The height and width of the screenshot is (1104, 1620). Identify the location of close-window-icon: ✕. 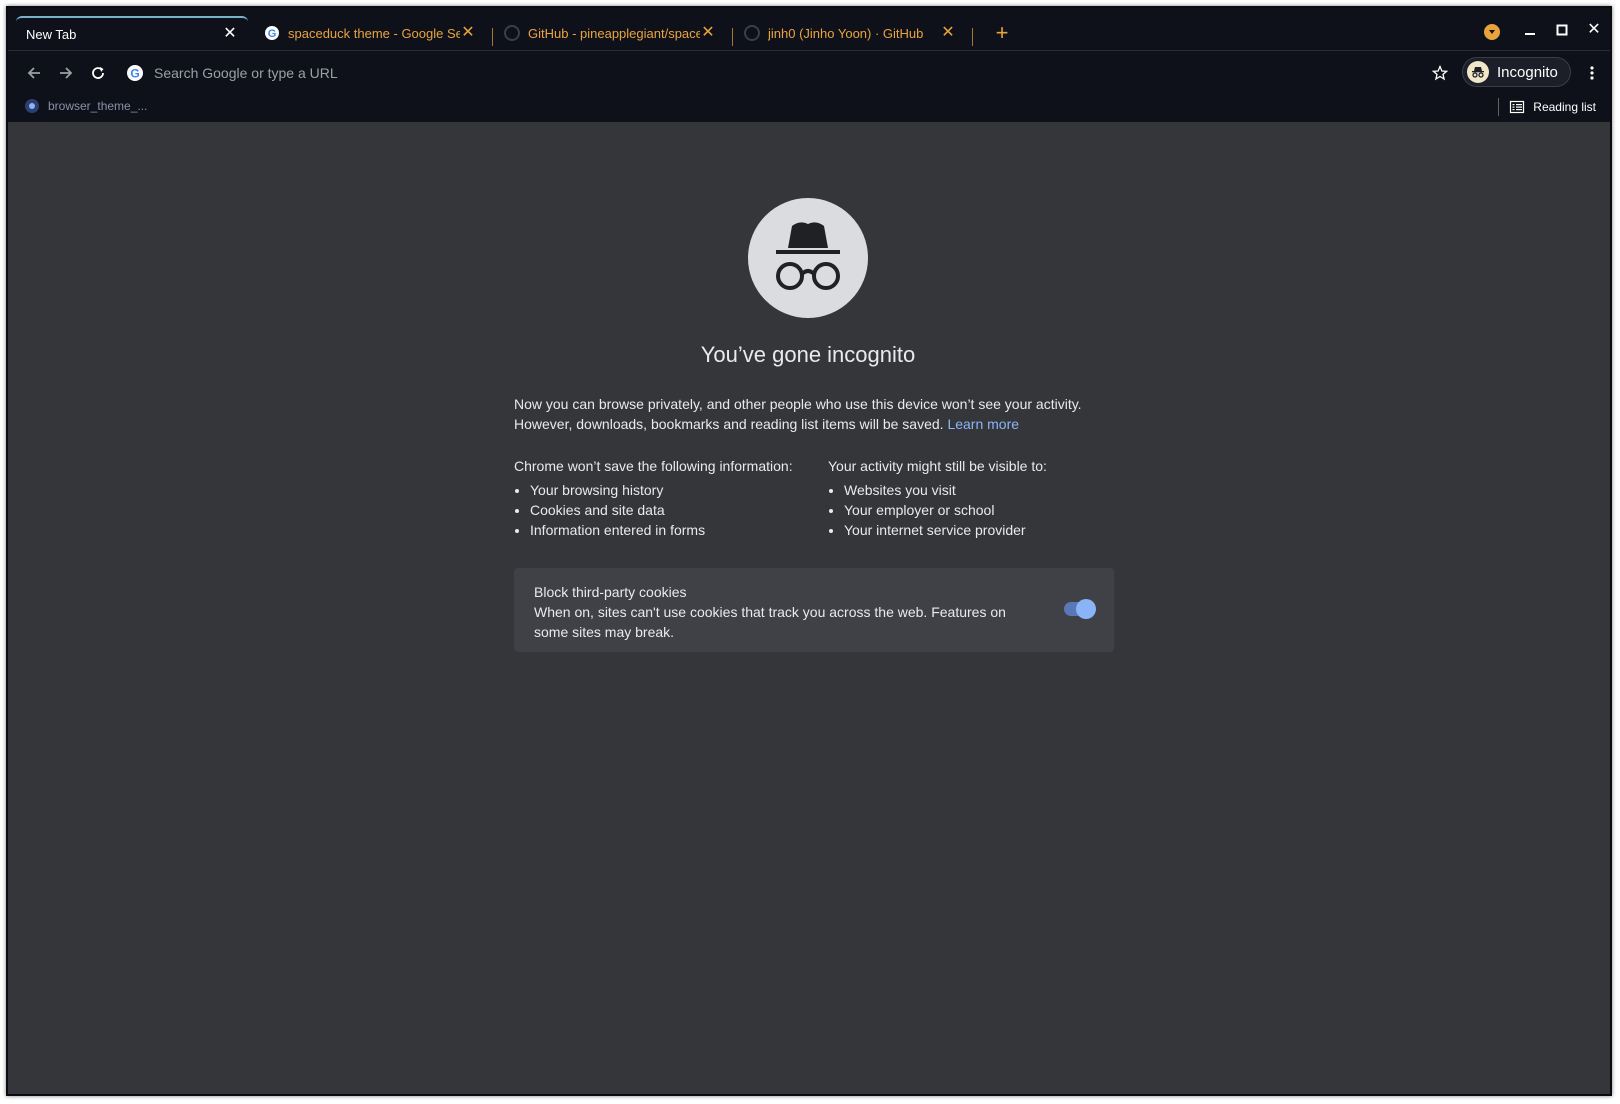
(1594, 30).